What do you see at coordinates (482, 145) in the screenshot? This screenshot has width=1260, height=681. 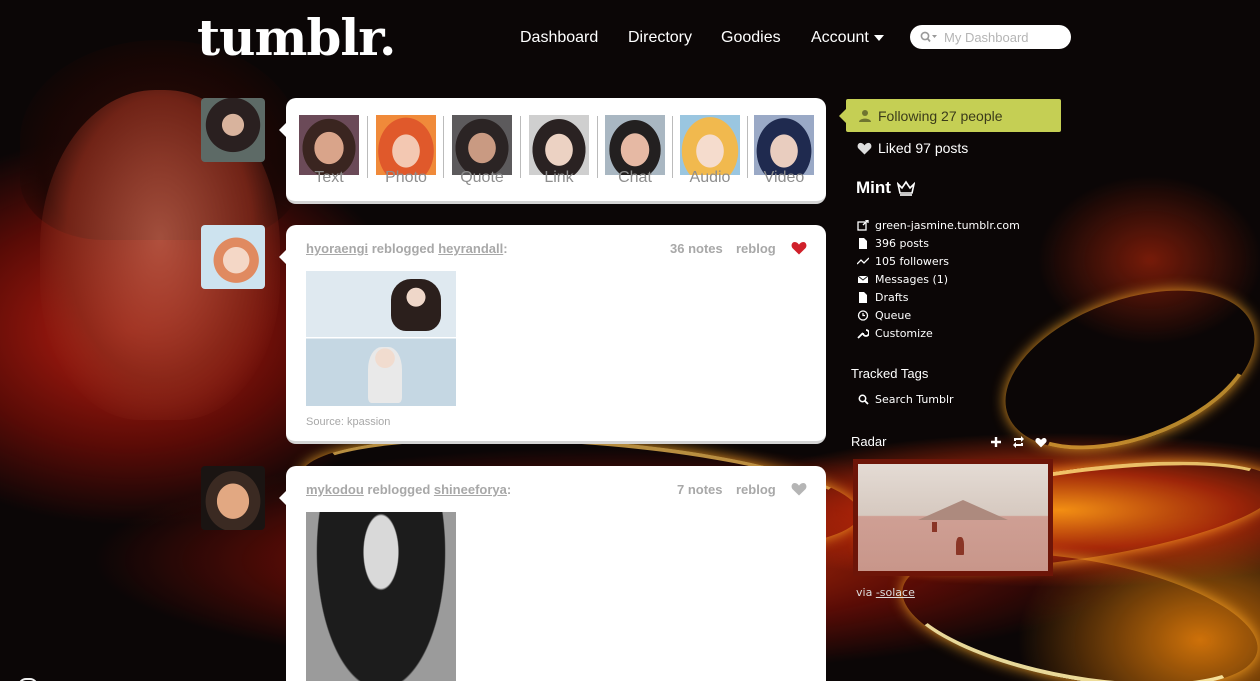 I see `quote-post-image` at bounding box center [482, 145].